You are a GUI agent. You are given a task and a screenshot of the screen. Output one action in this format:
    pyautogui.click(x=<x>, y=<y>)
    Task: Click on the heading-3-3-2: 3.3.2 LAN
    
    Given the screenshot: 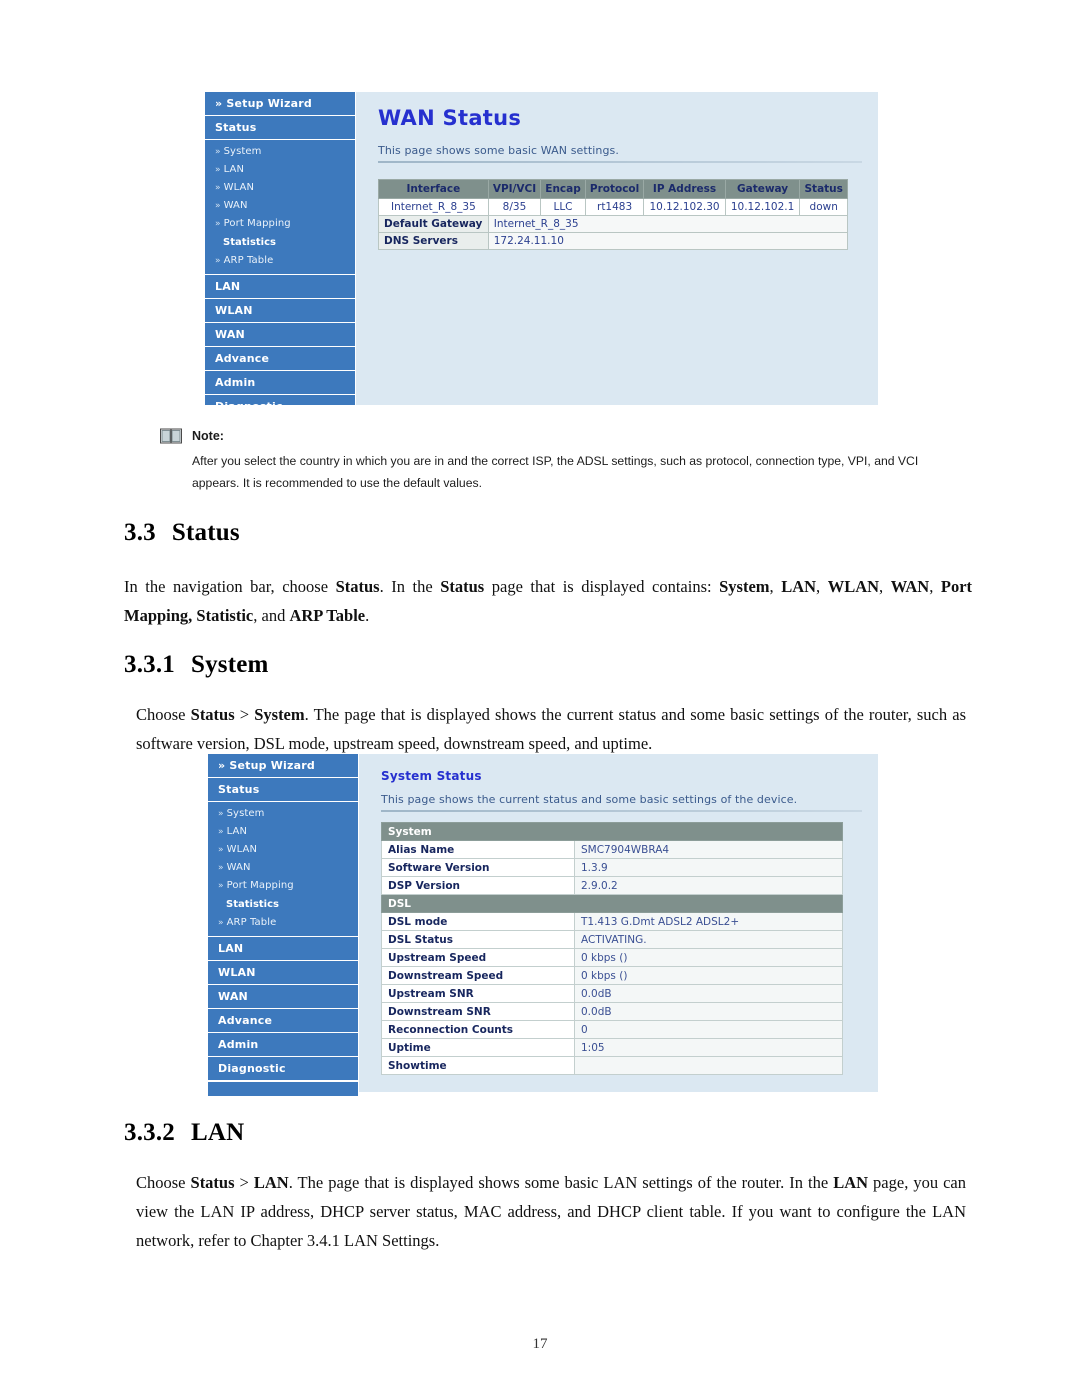 What is the action you would take?
    pyautogui.click(x=184, y=1133)
    